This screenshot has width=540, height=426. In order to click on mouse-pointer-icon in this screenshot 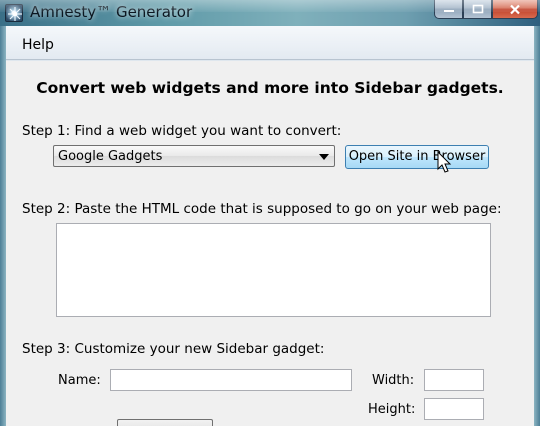, I will do `click(444, 162)`.